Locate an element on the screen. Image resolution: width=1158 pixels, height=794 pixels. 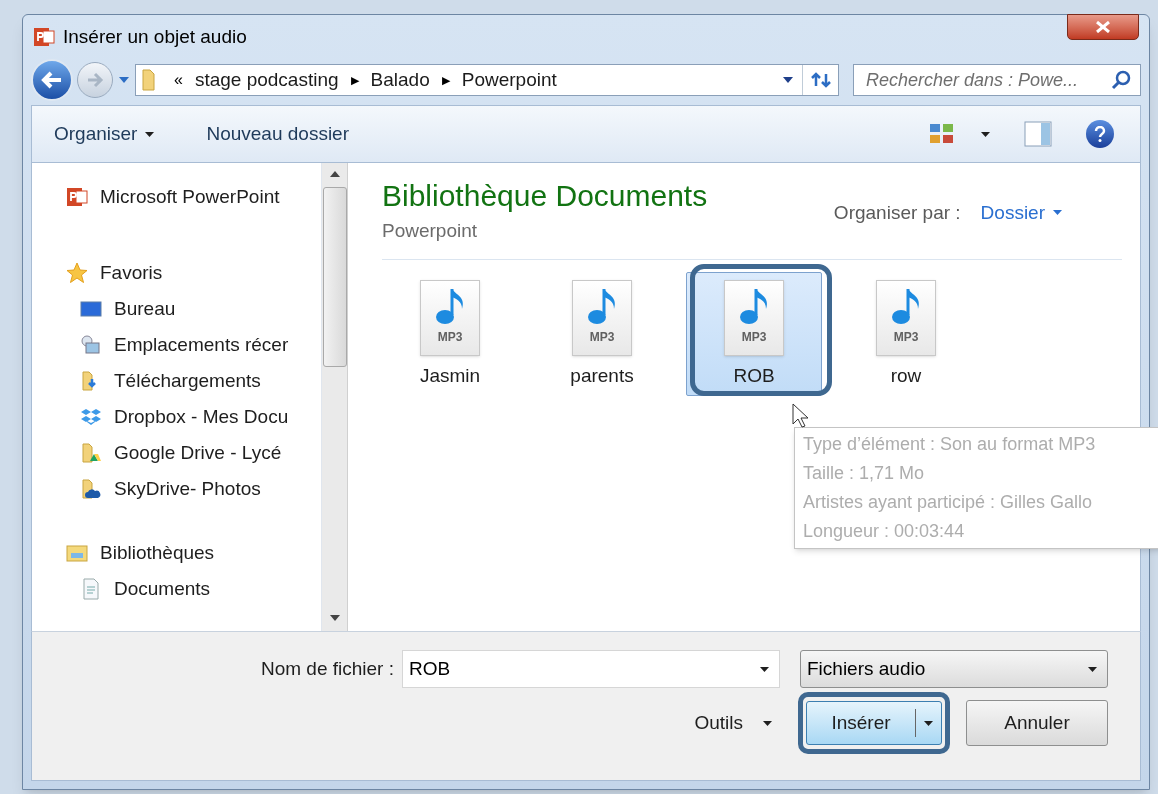
file-item: MP3 parents is located at coordinates (602, 334).